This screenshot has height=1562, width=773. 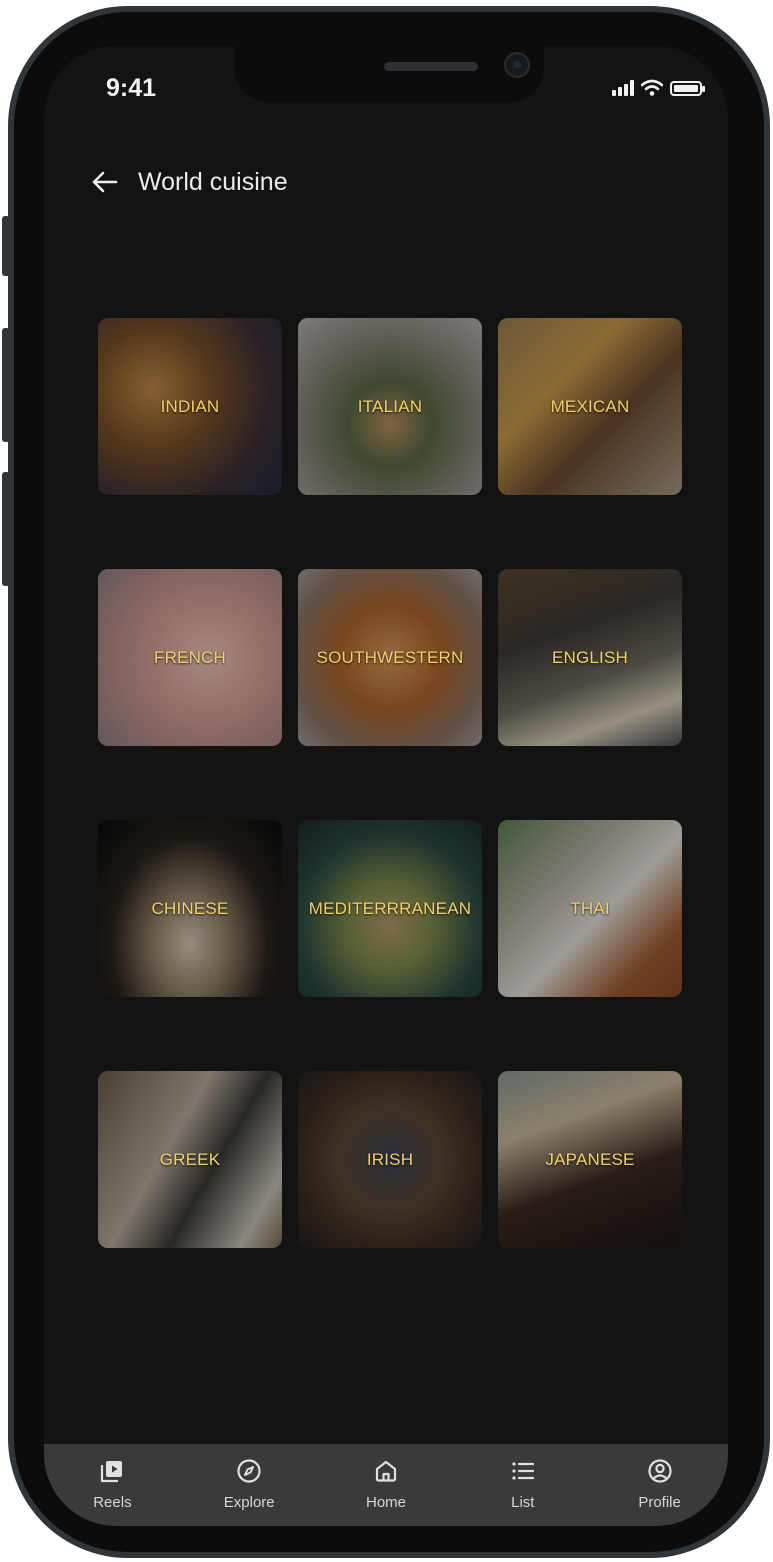 I want to click on cuisine-label: SOUTHWESTERN, so click(x=390, y=657).